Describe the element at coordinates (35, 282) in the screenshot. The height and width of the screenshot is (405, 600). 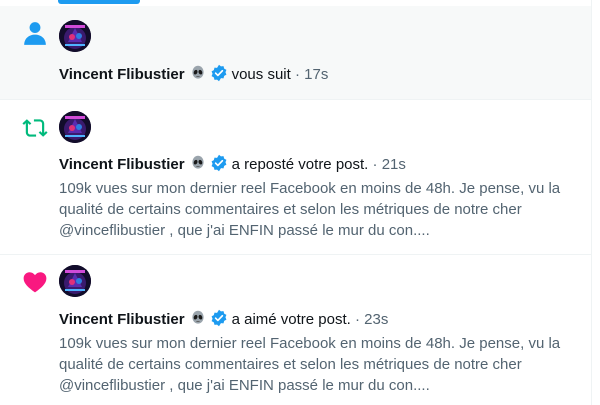
I see `heart-icon` at that location.